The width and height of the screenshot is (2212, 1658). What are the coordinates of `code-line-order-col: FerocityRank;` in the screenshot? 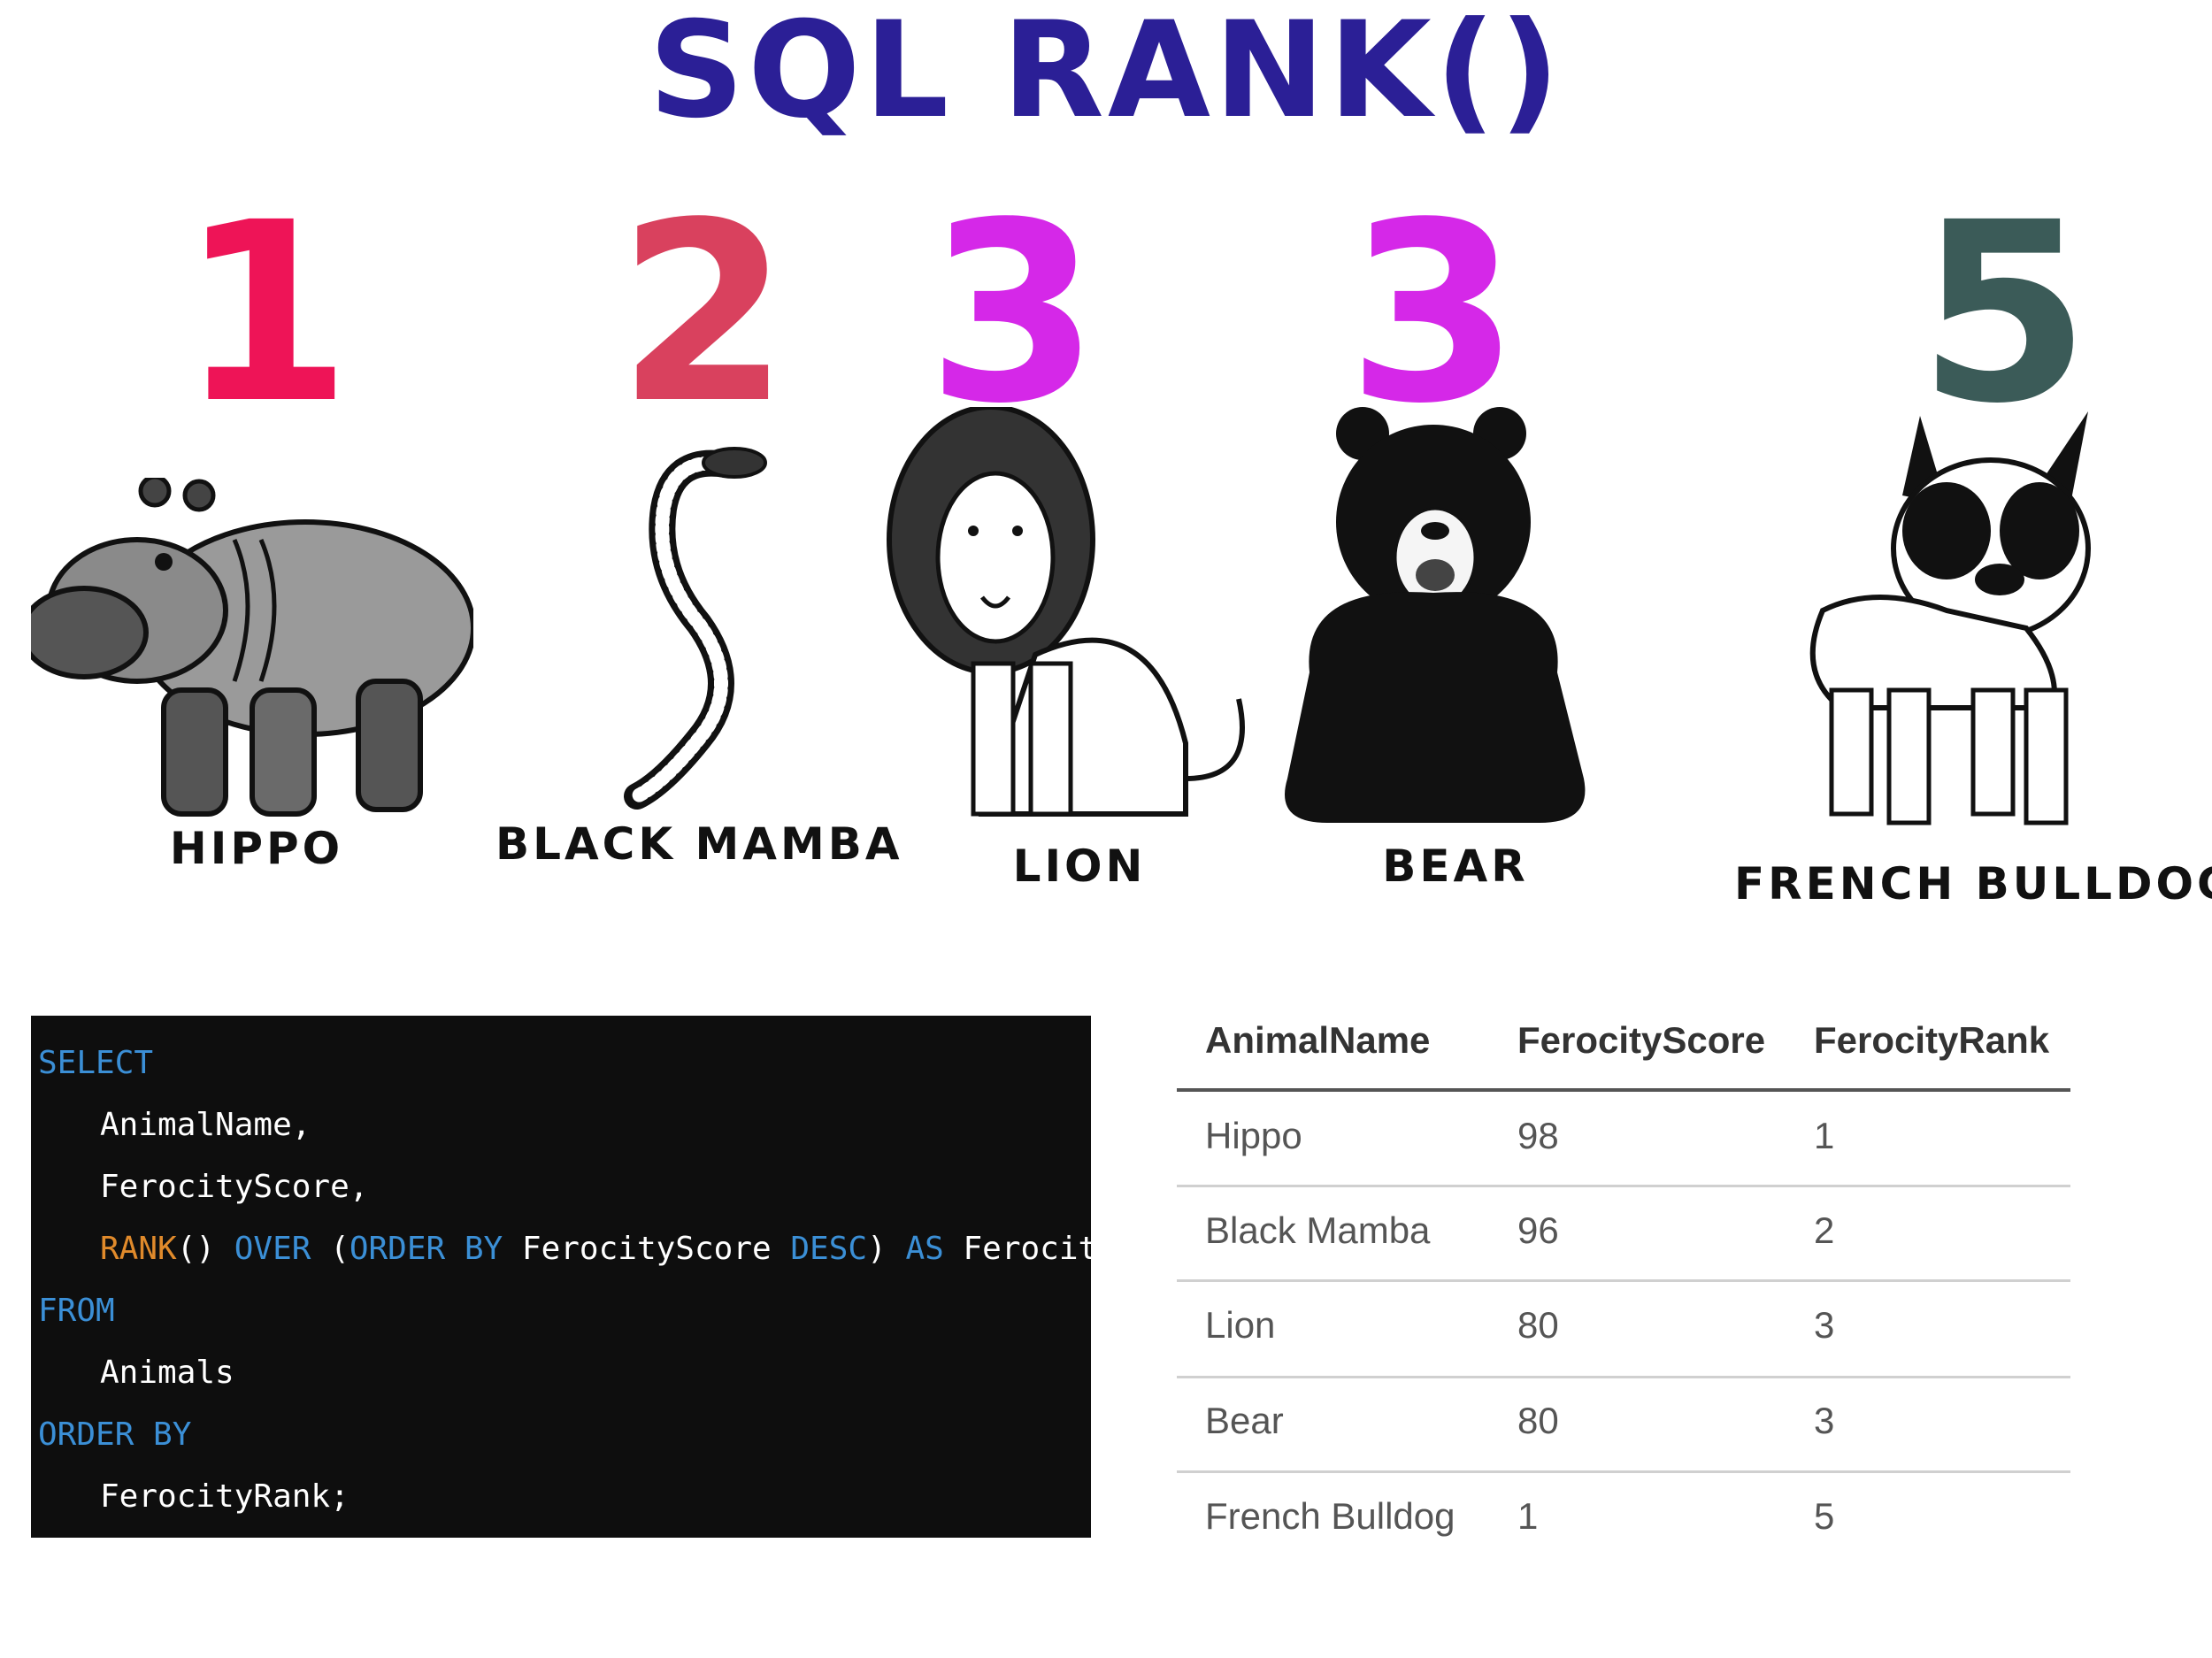 It's located at (225, 1497).